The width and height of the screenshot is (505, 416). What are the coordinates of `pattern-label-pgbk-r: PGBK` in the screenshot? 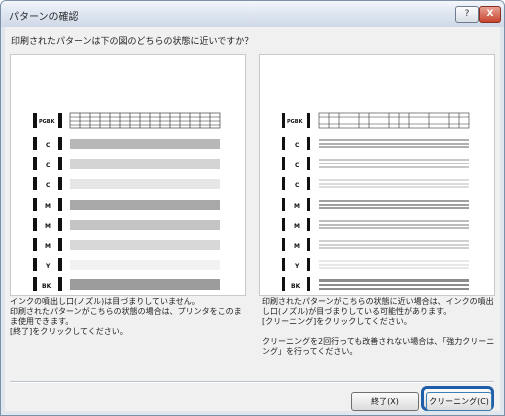 It's located at (295, 122).